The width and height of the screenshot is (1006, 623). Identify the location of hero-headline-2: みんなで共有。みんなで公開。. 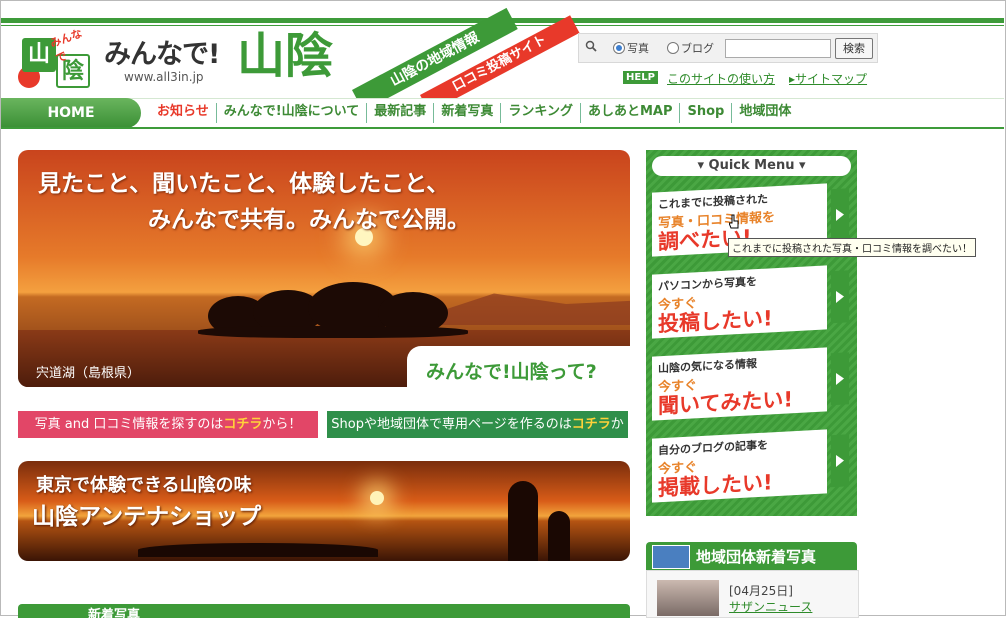
(309, 220).